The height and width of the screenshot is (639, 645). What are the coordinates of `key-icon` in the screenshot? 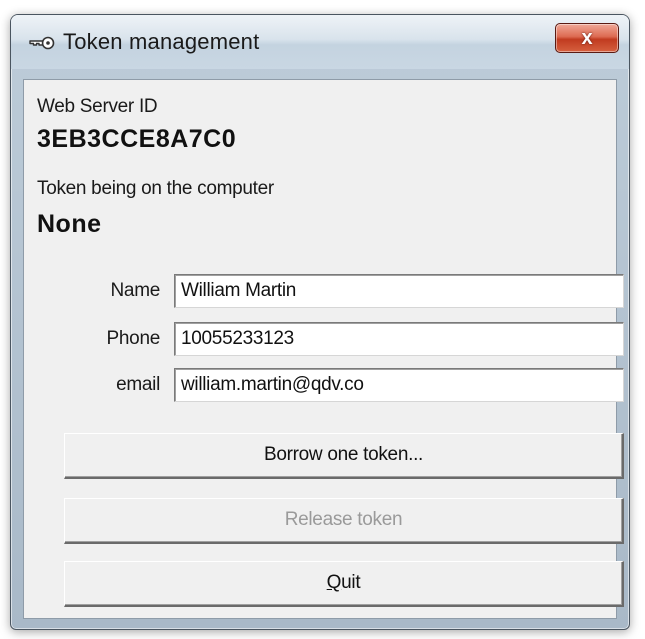 It's located at (42, 43).